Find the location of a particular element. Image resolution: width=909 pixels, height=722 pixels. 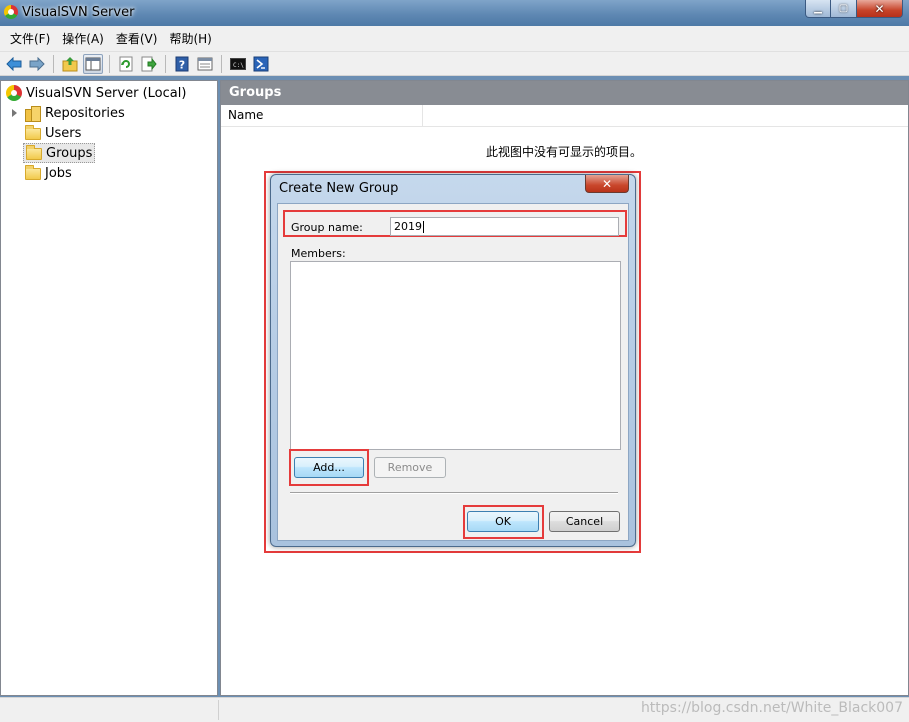

tree-item-label: Users is located at coordinates (63, 133).